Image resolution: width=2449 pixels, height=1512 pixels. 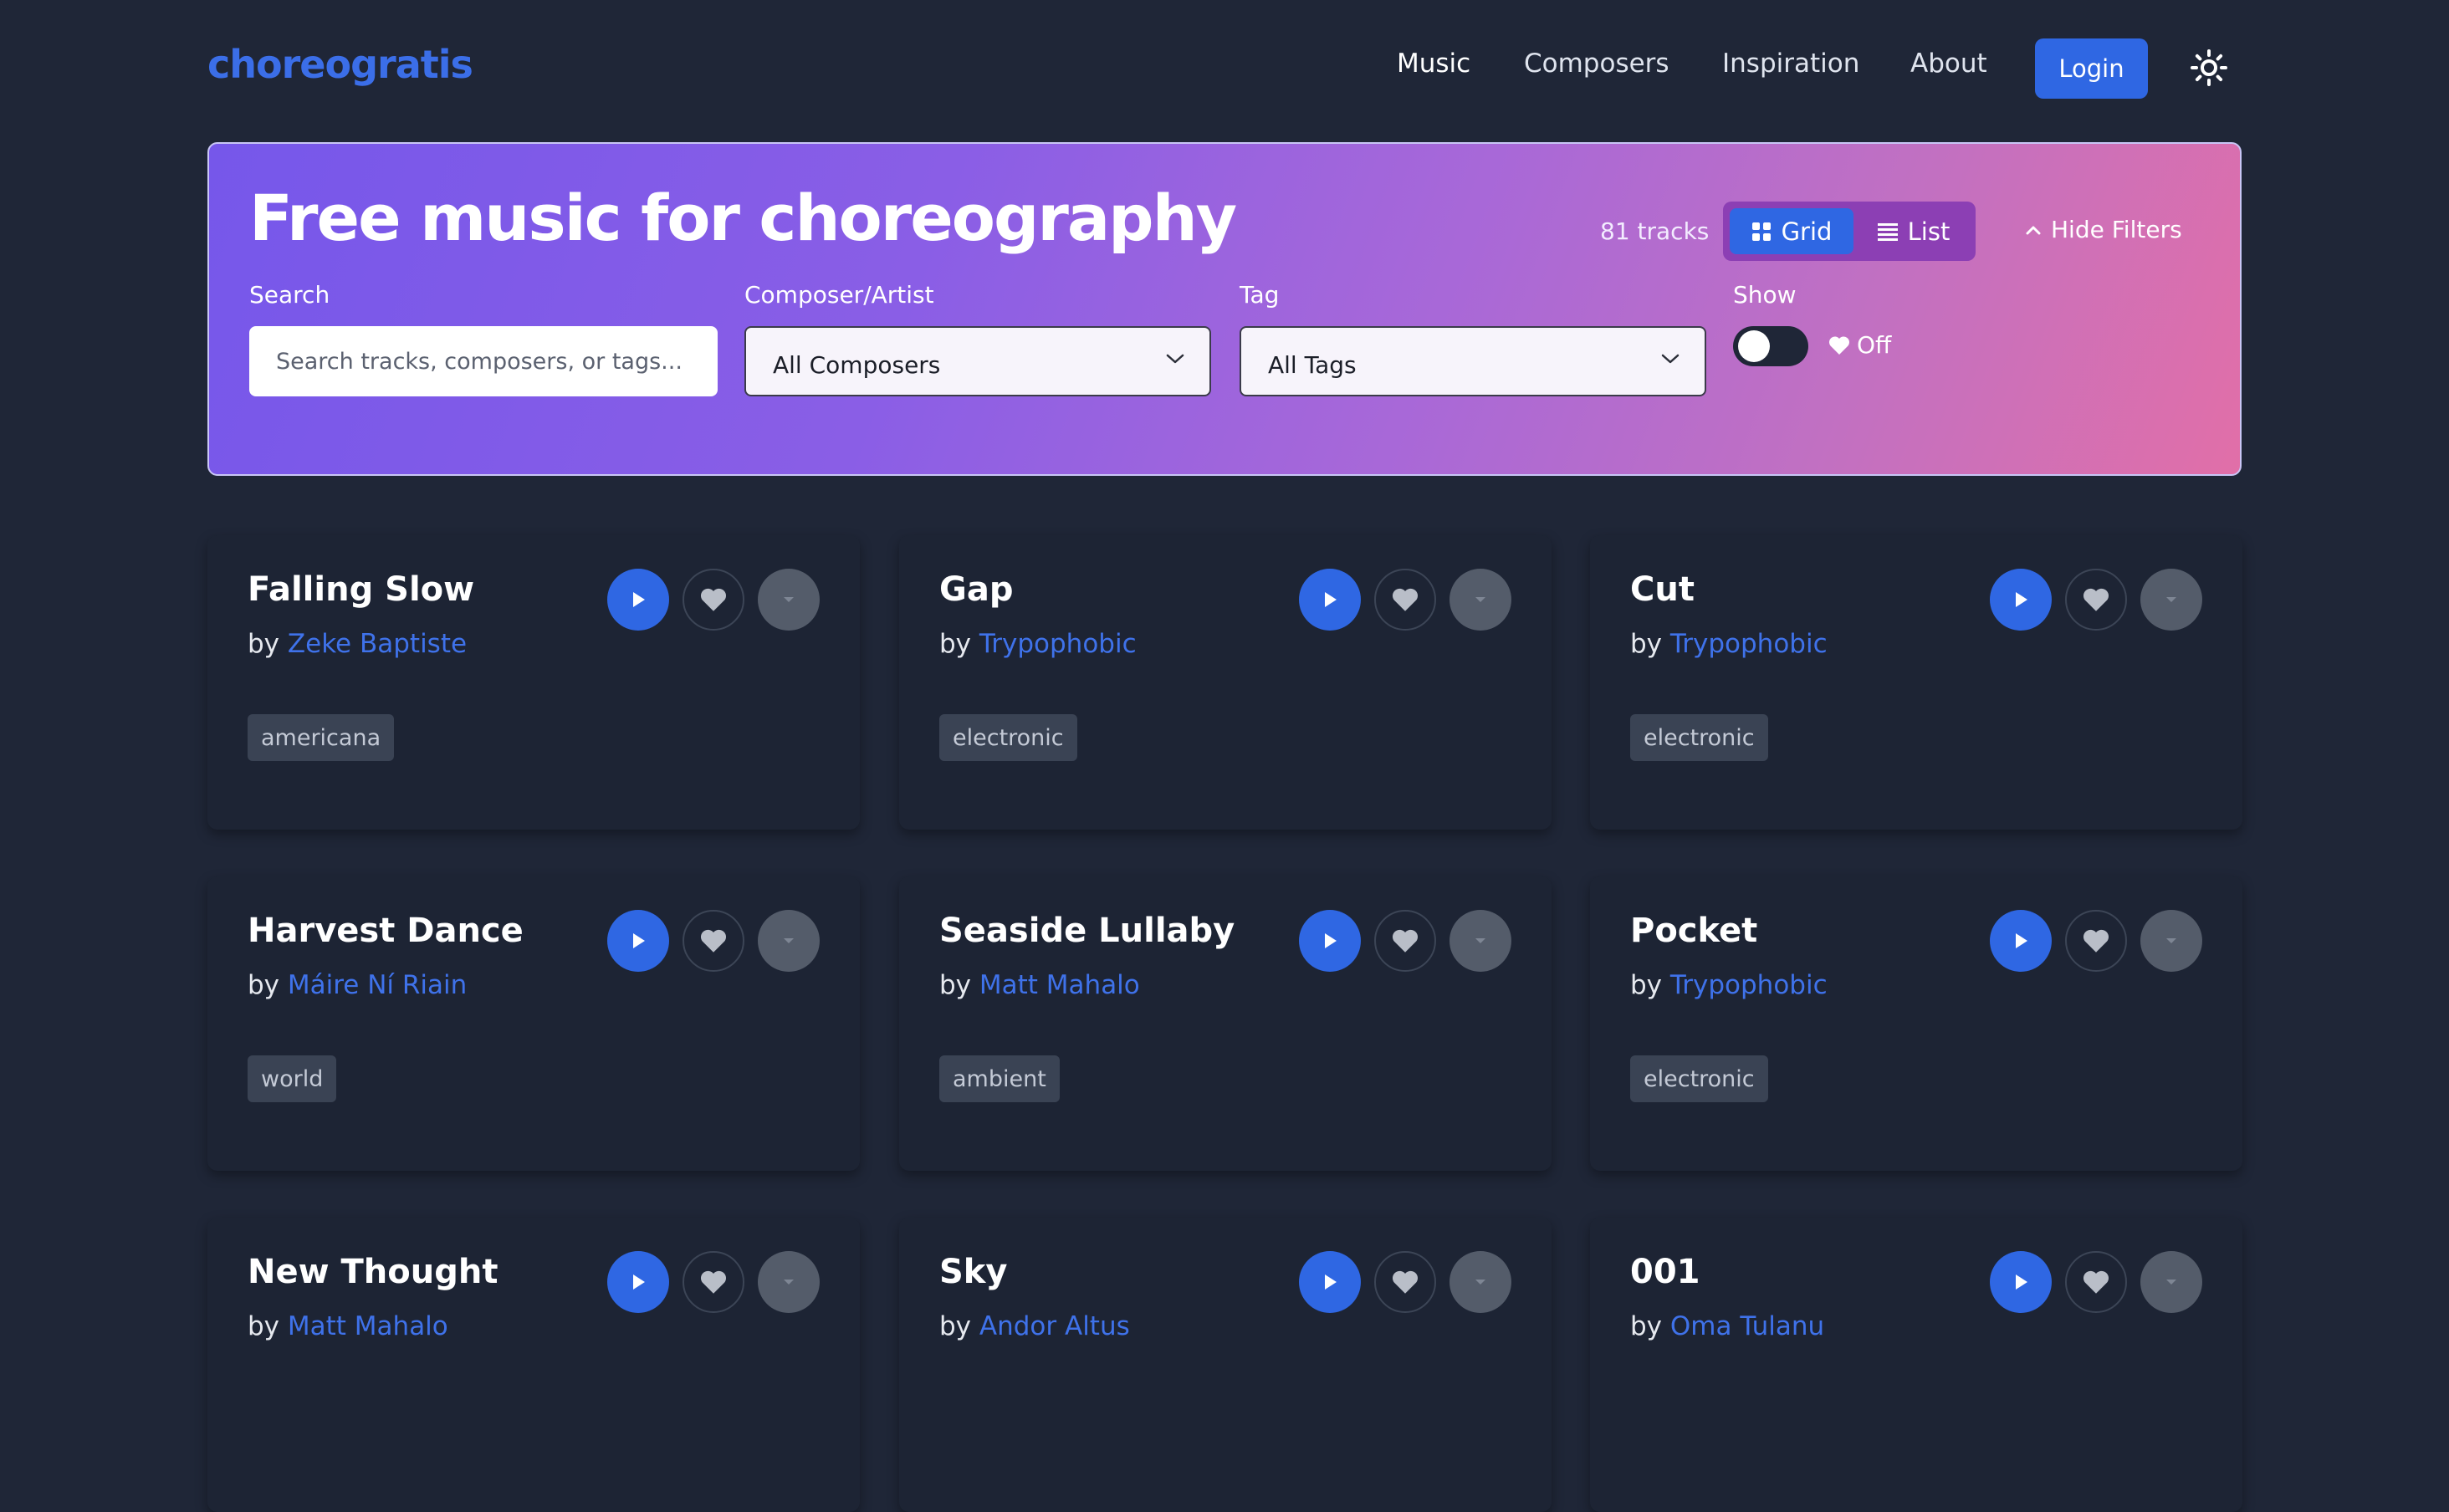 What do you see at coordinates (1225, 1365) in the screenshot?
I see `track-card: Sky by Andor Altus` at bounding box center [1225, 1365].